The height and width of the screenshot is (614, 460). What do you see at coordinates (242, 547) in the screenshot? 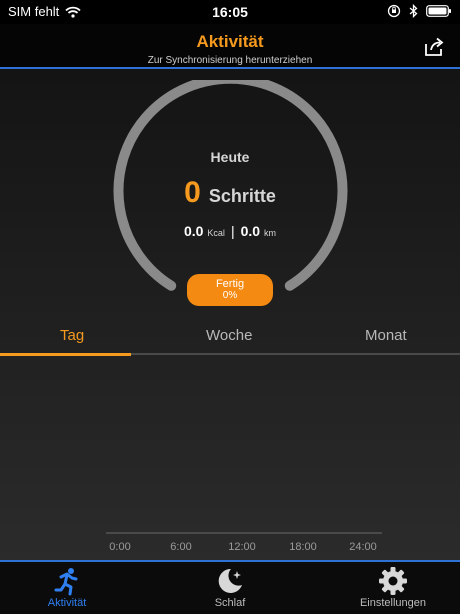
I see `x-tick-12: 12:00` at bounding box center [242, 547].